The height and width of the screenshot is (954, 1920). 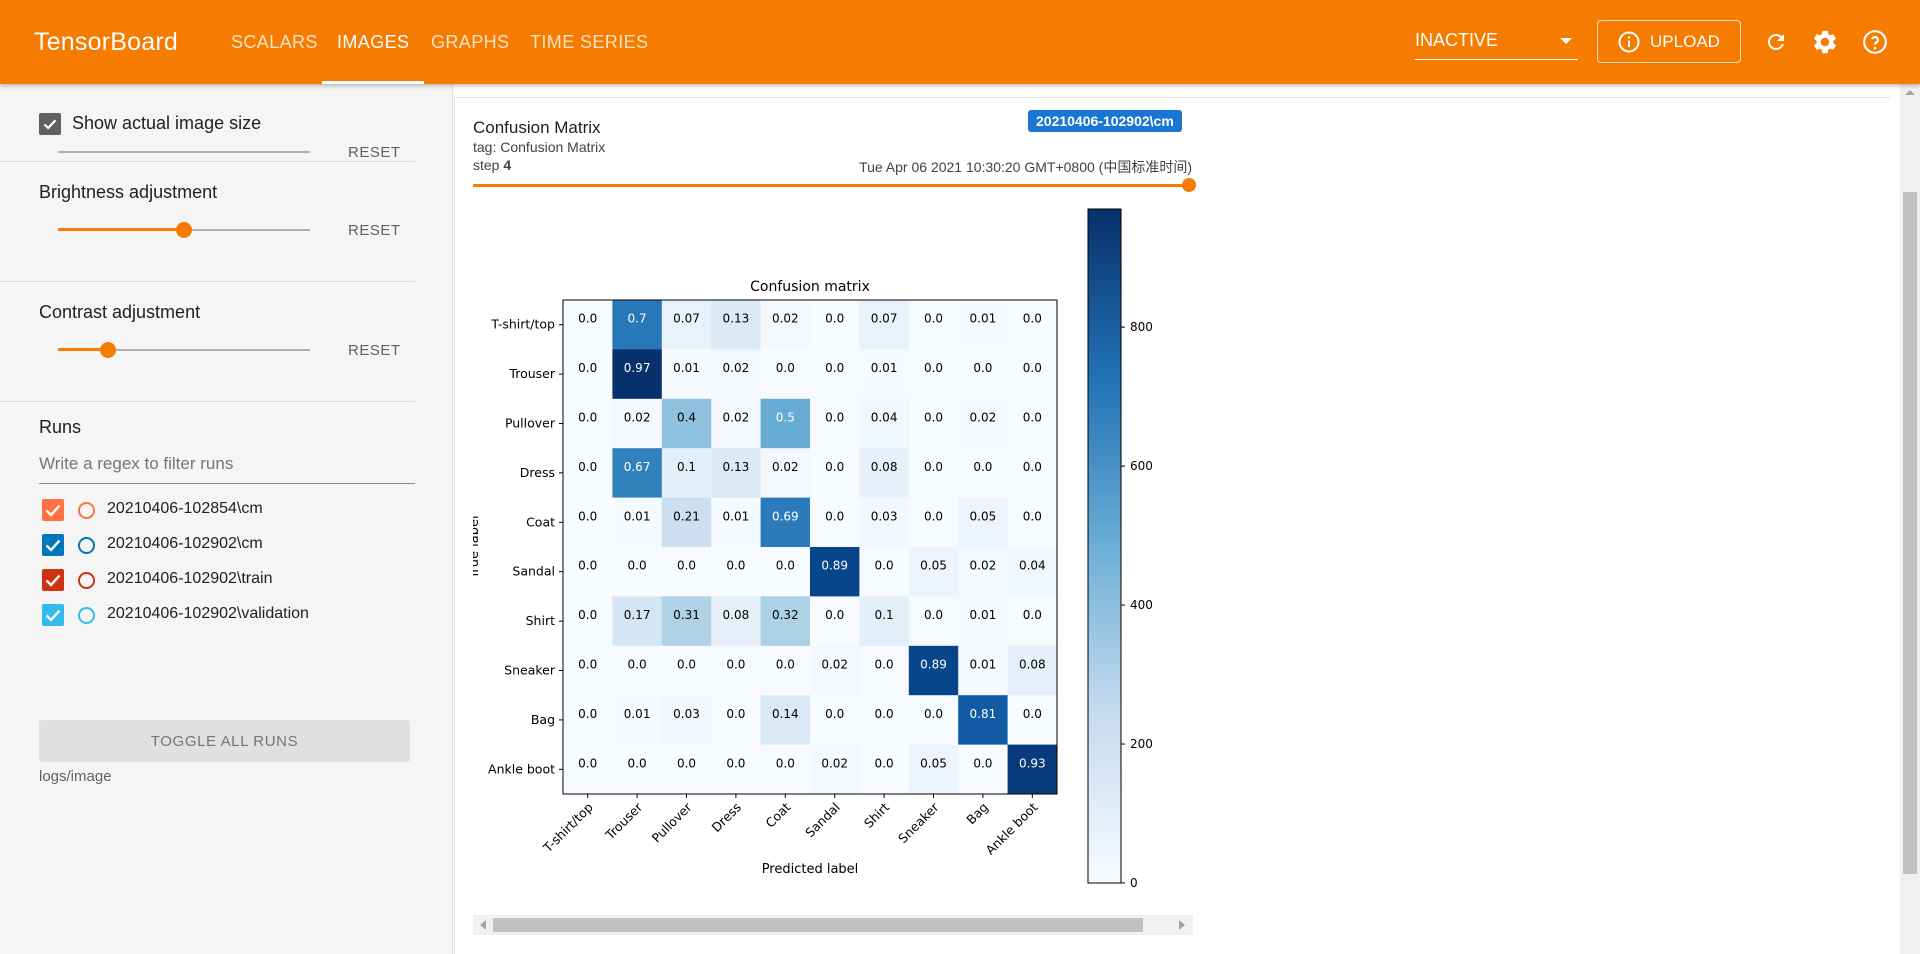 What do you see at coordinates (637, 467) in the screenshot?
I see `cell-value-label: 0.67` at bounding box center [637, 467].